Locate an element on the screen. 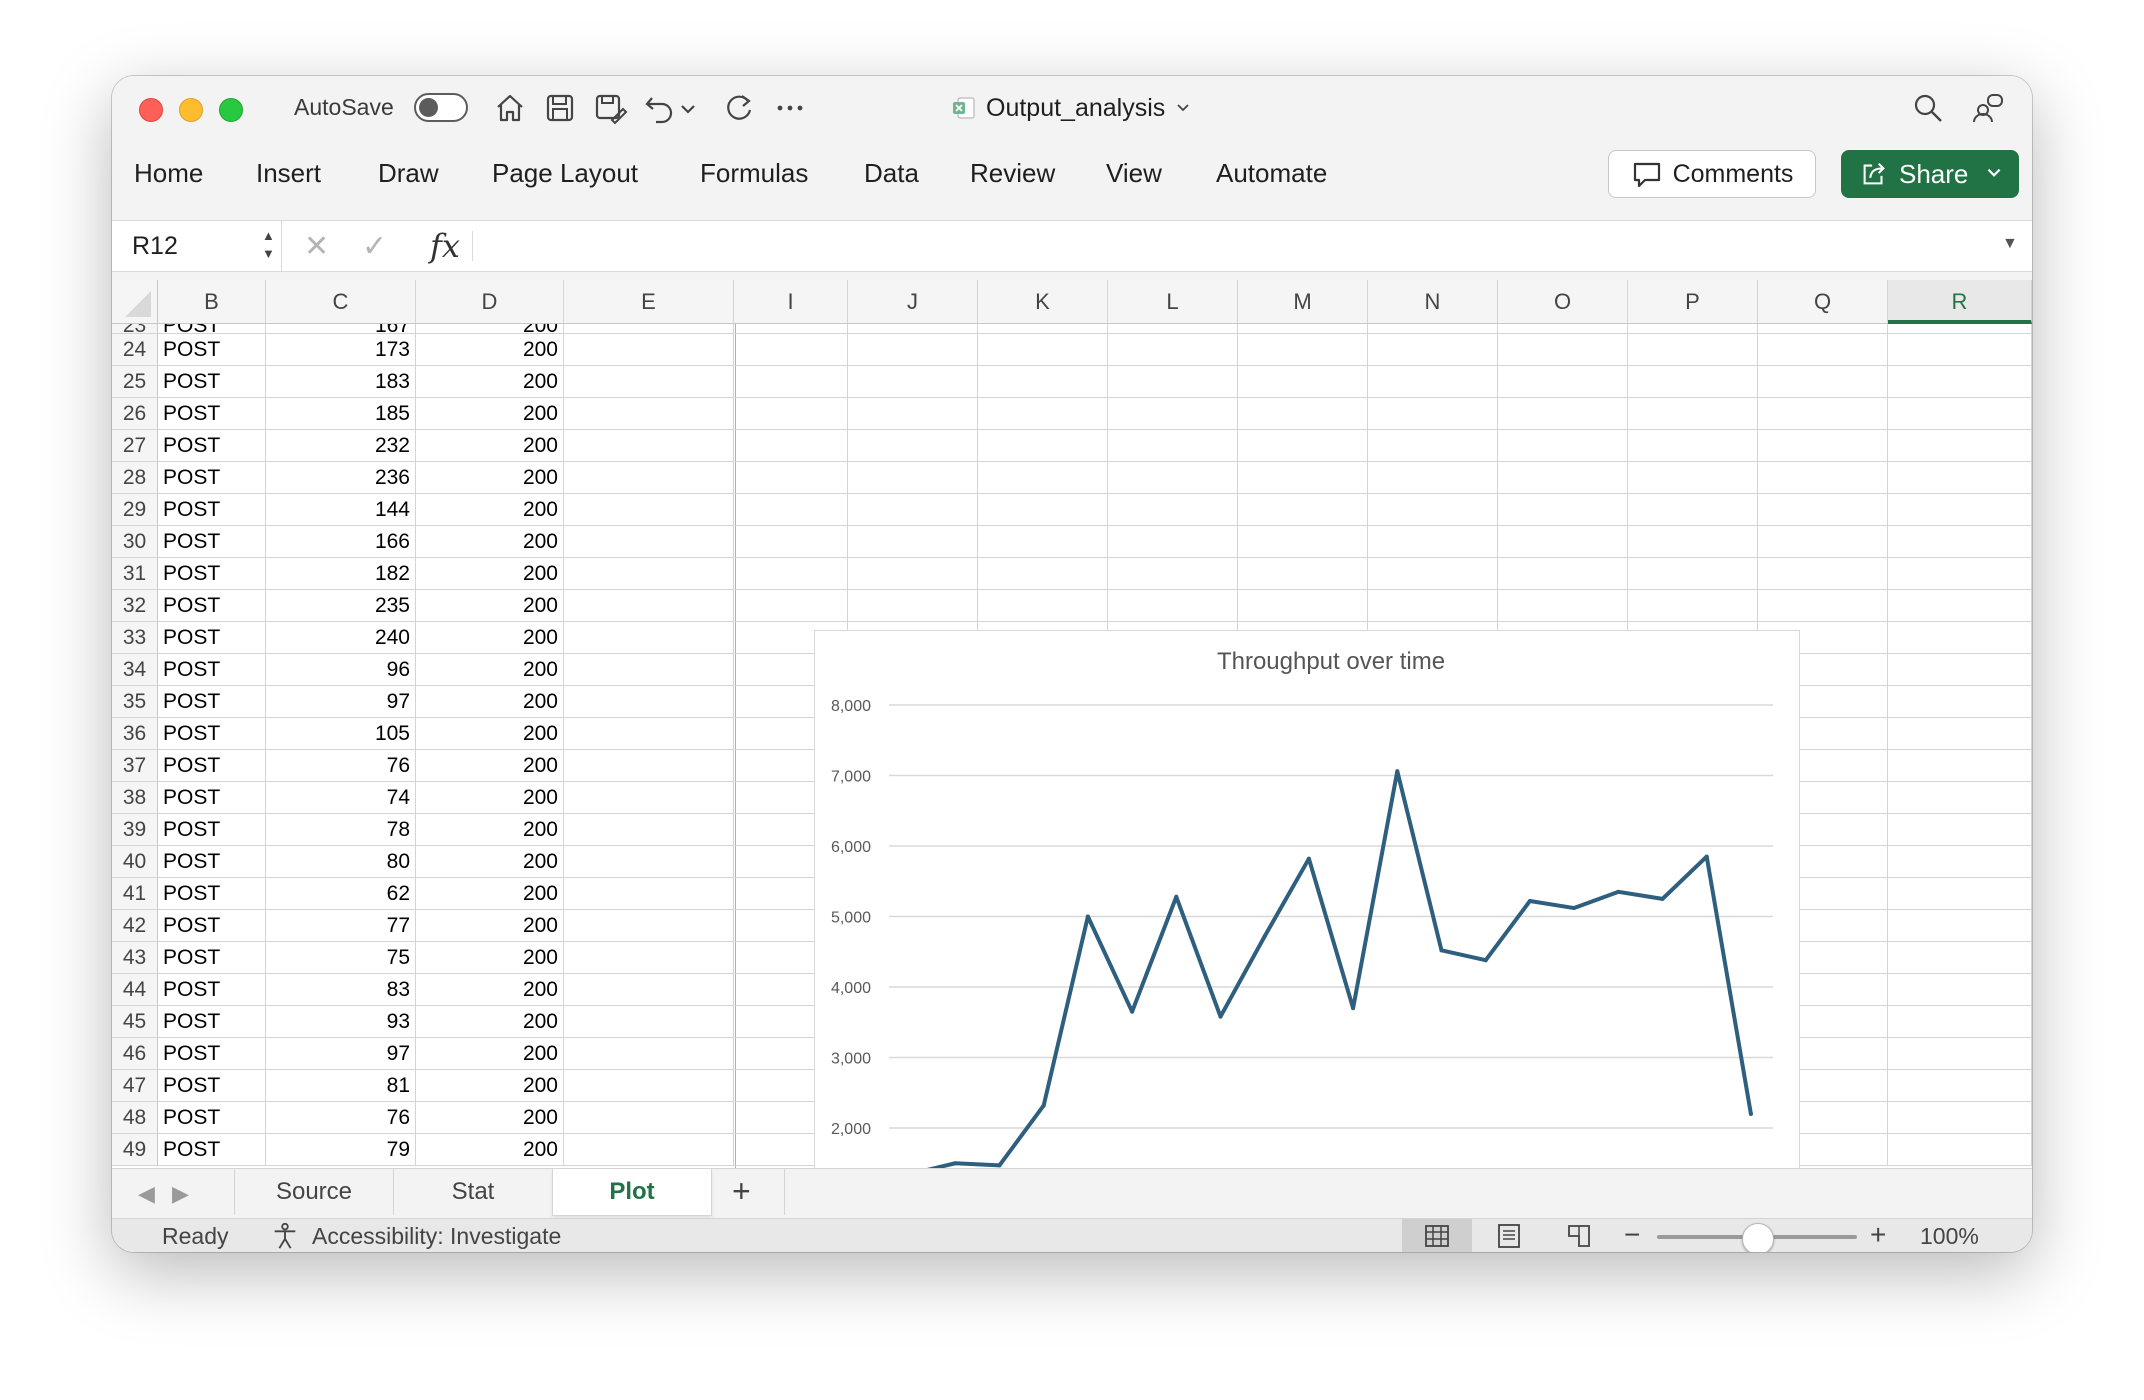  tab-data: Data is located at coordinates (891, 173).